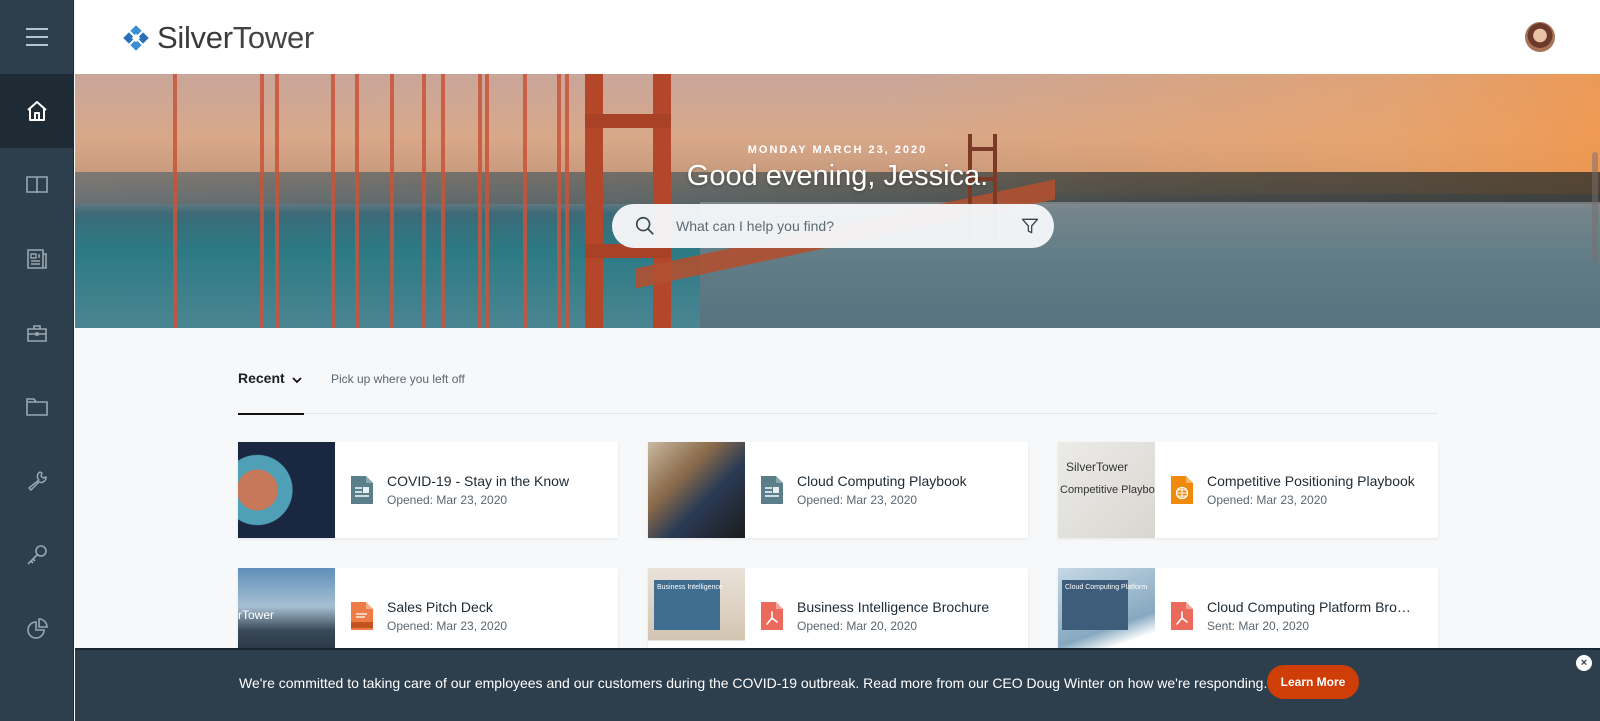 The height and width of the screenshot is (721, 1600). What do you see at coordinates (1106, 587) in the screenshot?
I see `thumb-caption: Cloud Computing Platform` at bounding box center [1106, 587].